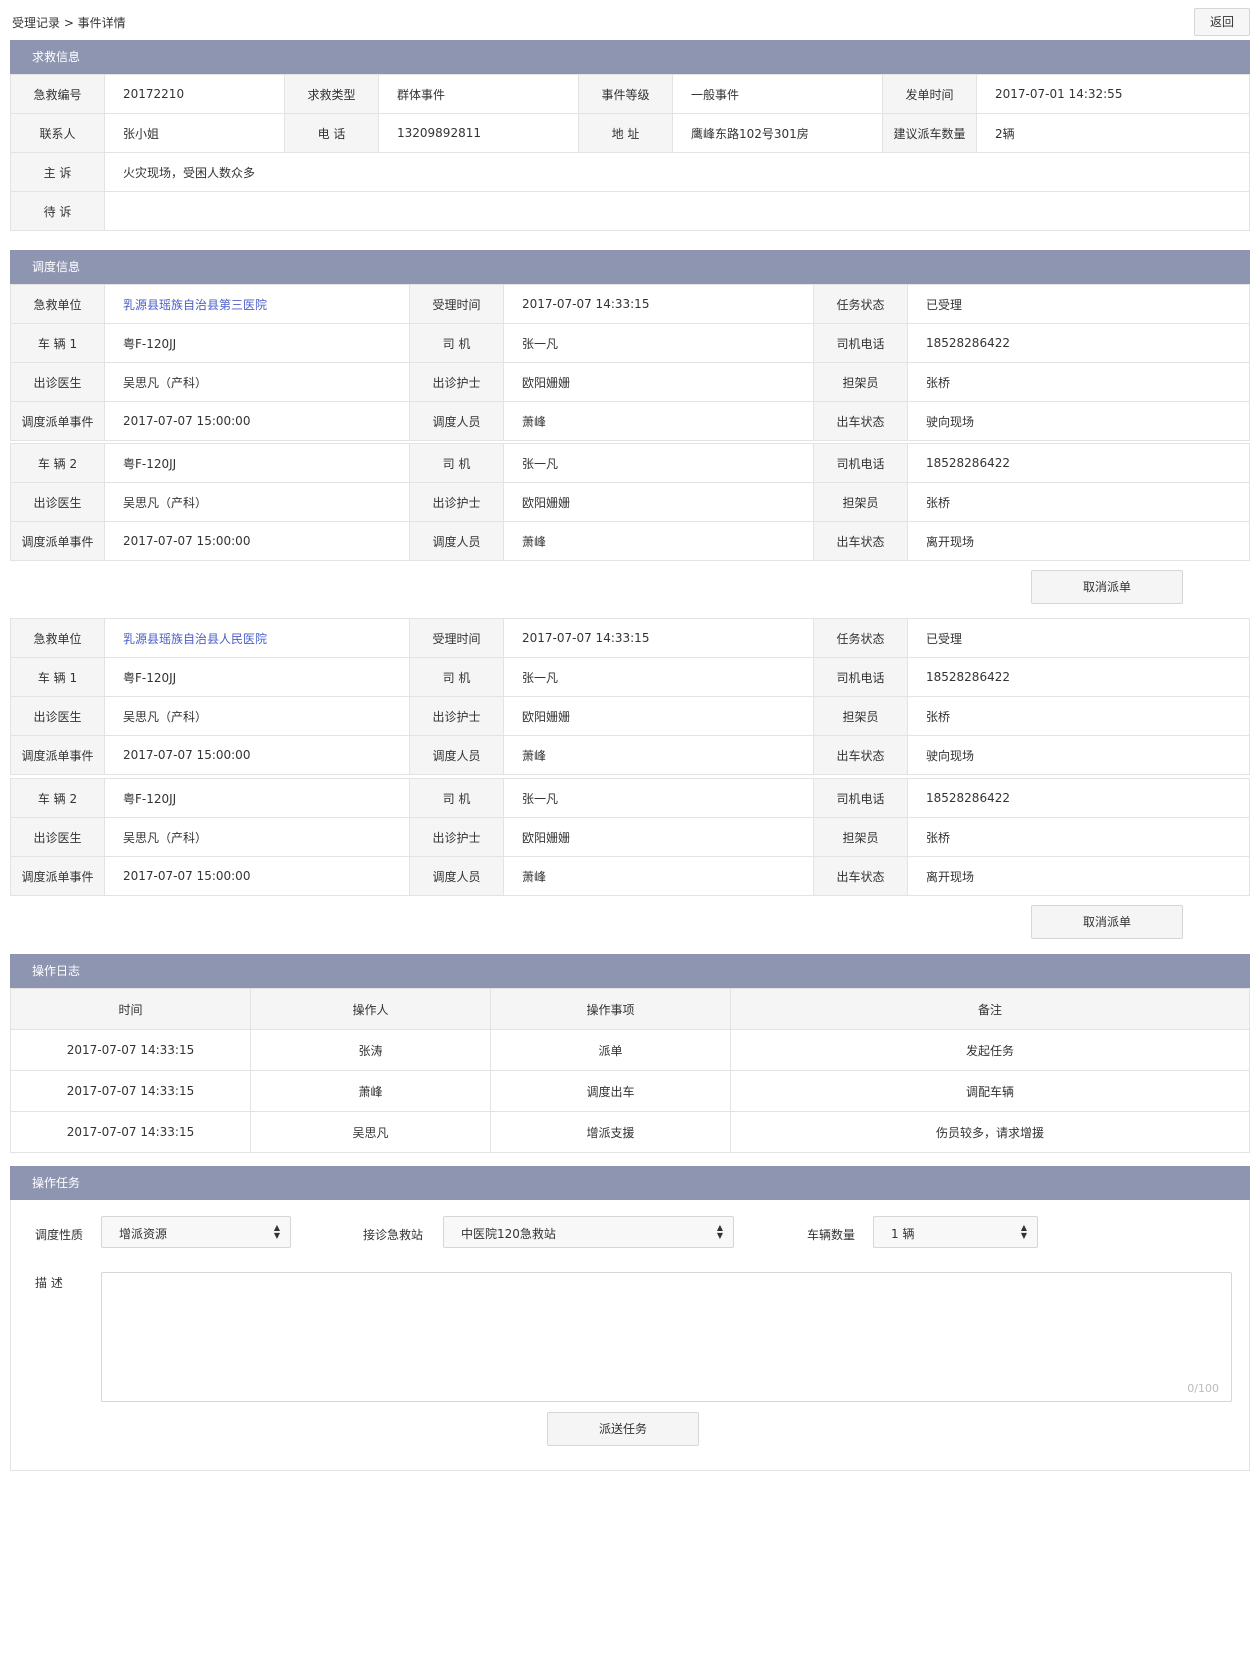 The height and width of the screenshot is (1654, 1260). I want to click on unit-value: 乳源县瑶族自治县人民医院, so click(257, 638).